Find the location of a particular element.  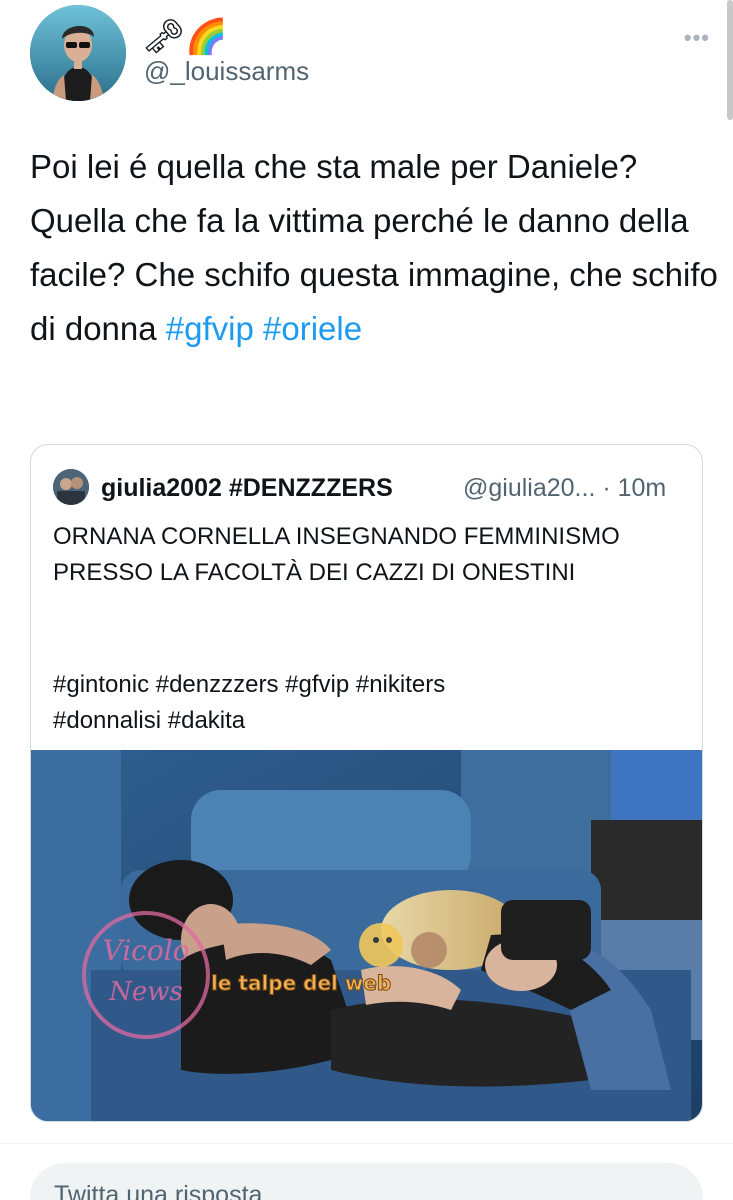

scrollbar is located at coordinates (730, 60).